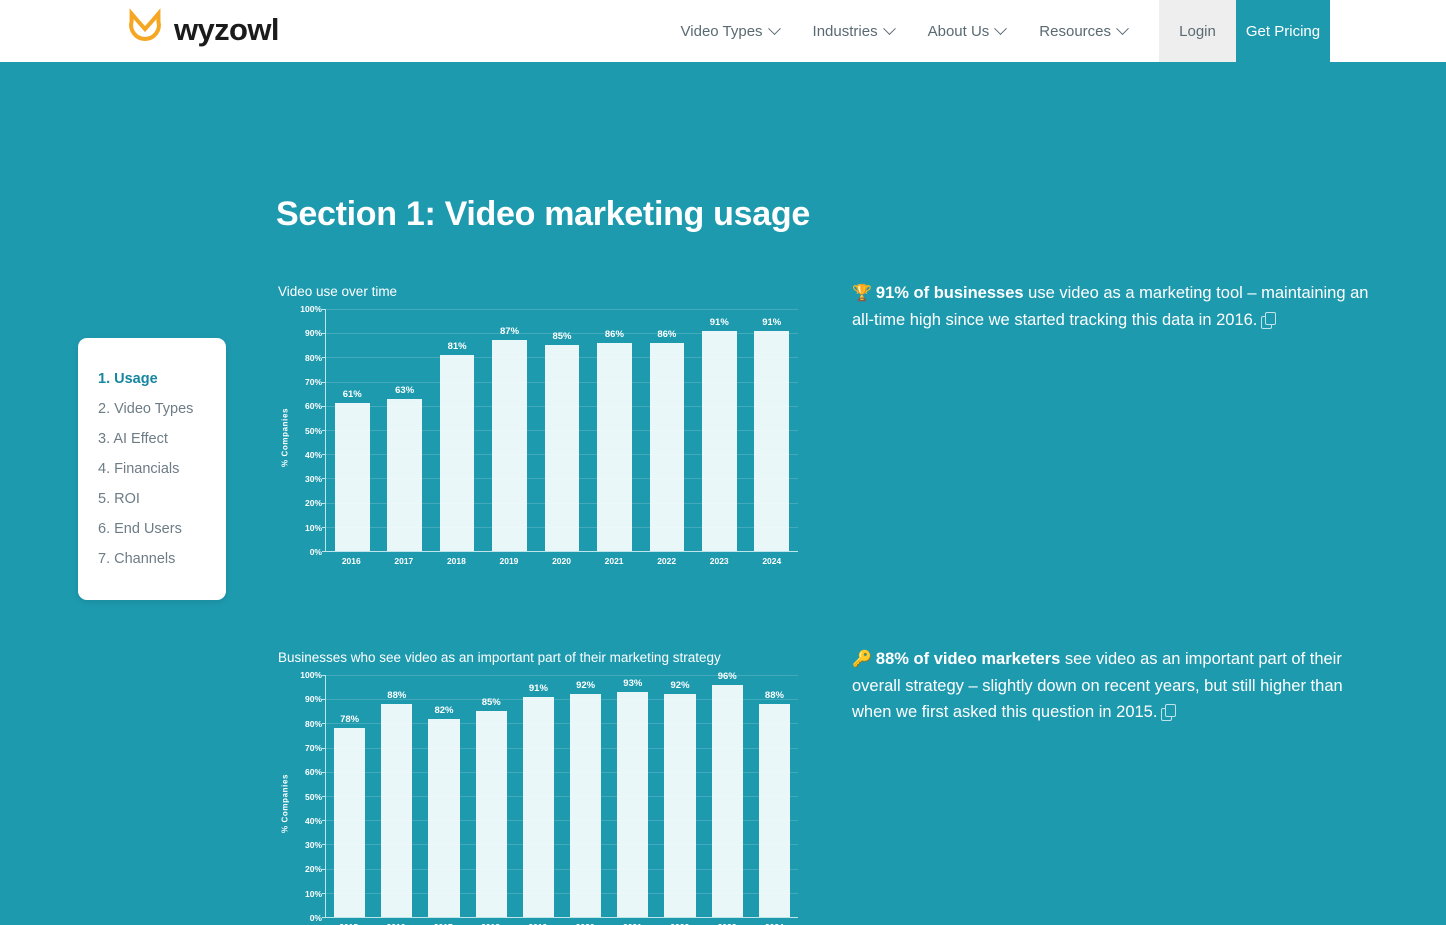 Image resolution: width=1446 pixels, height=925 pixels. I want to click on y-tick-label: 90%, so click(313, 699).